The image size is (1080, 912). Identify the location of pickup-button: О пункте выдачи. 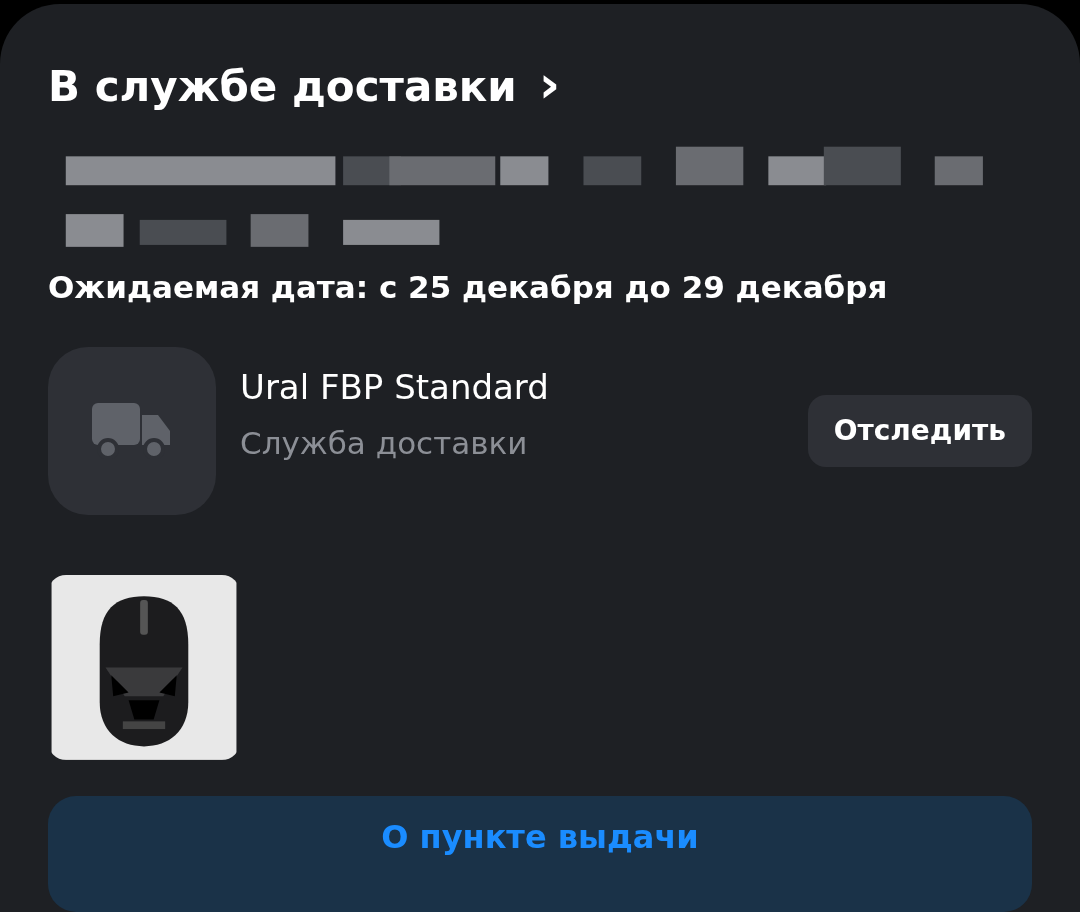
(540, 853).